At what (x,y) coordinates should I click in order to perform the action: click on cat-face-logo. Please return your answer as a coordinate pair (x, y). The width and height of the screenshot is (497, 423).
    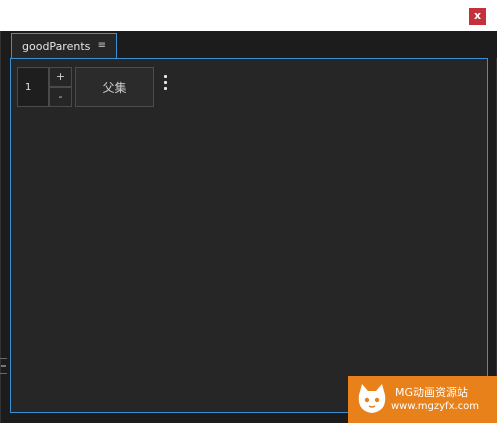
    Looking at the image, I should click on (372, 398).